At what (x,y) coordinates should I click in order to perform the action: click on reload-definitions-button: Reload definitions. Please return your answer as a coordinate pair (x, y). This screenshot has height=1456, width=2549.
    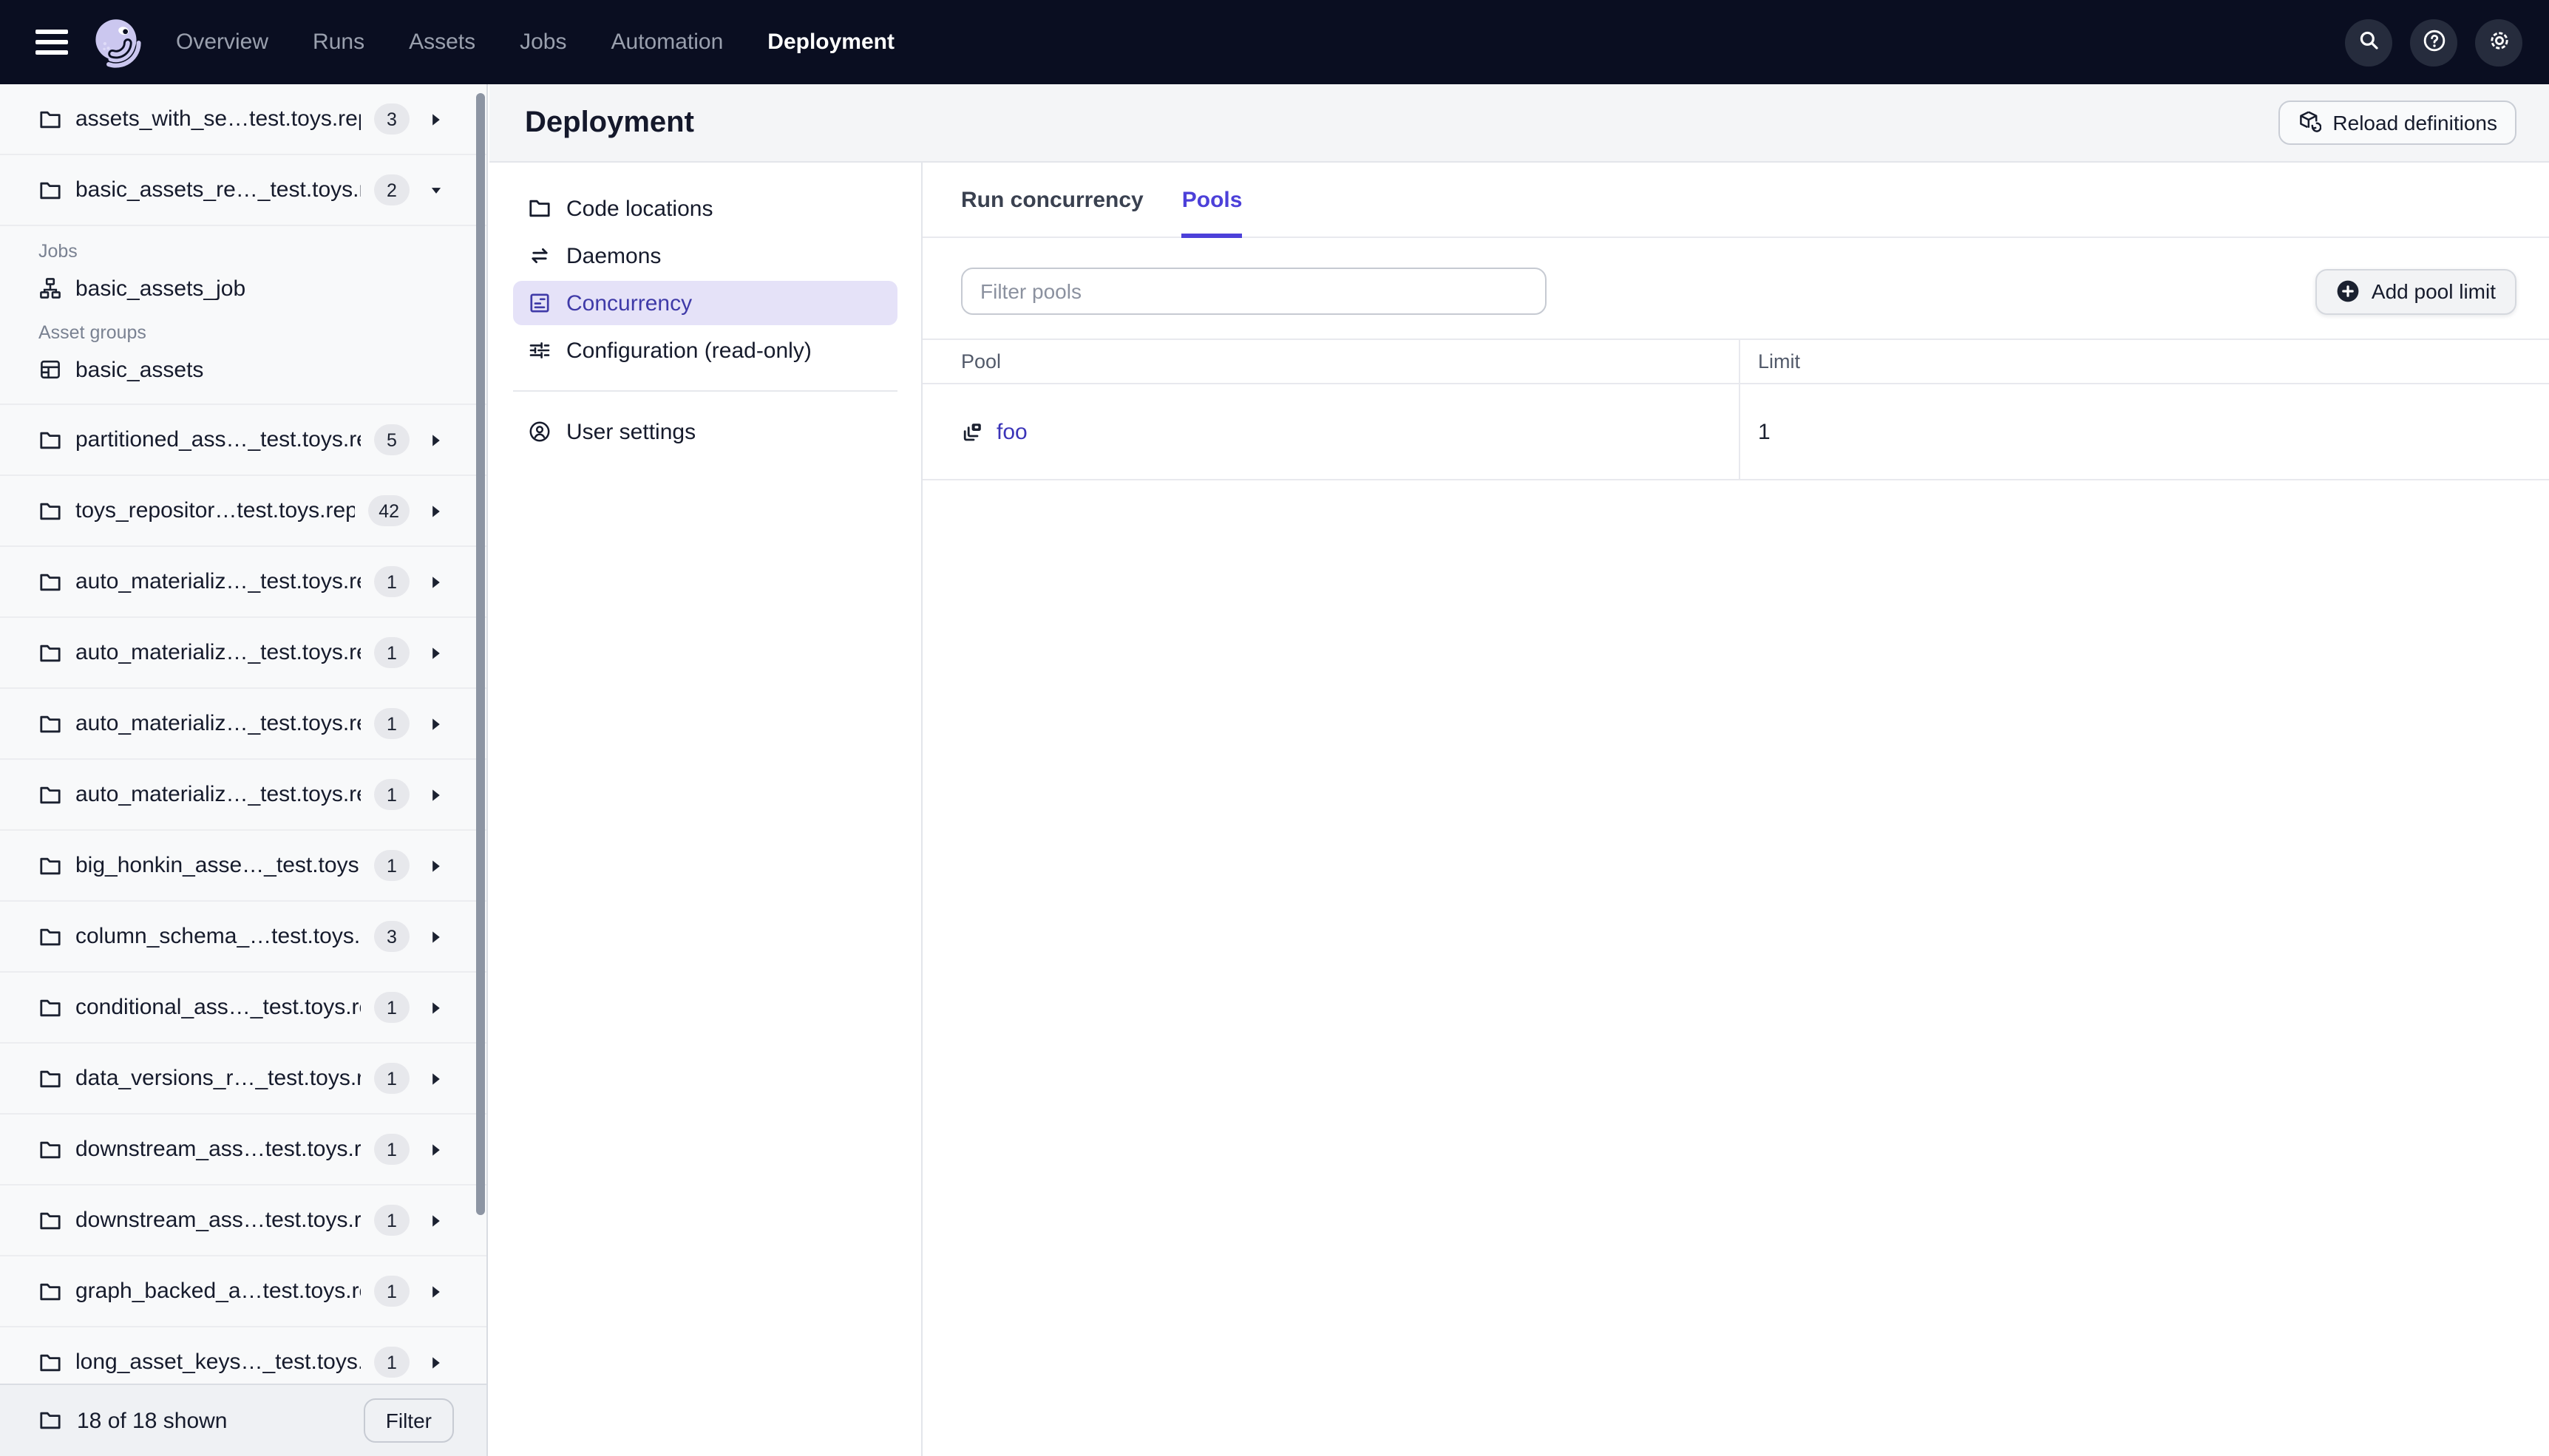
    Looking at the image, I should click on (2397, 123).